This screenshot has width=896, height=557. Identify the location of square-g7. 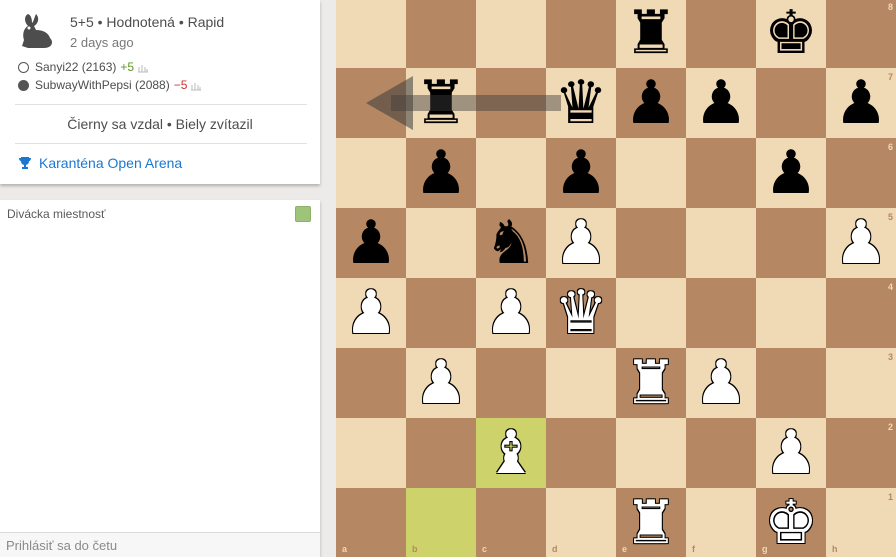
(791, 103).